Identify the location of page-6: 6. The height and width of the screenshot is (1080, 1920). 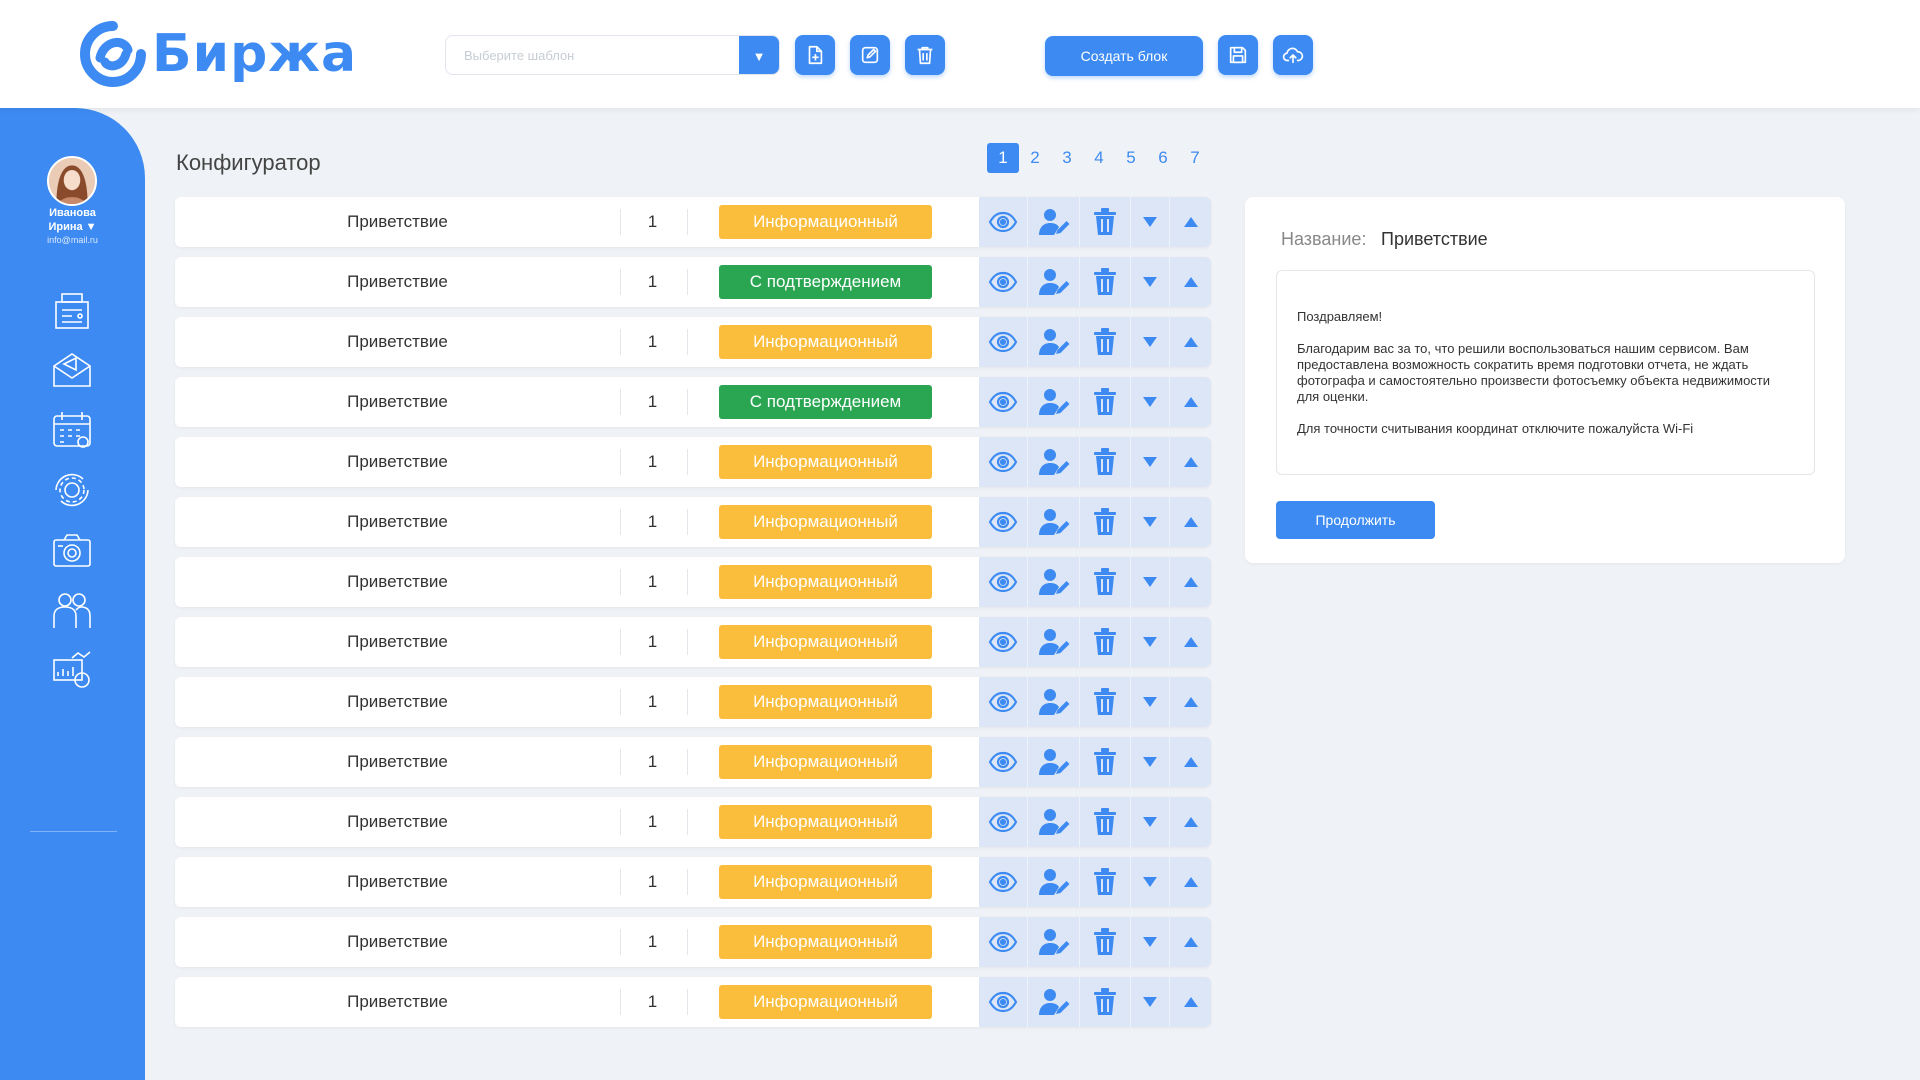
(1163, 158).